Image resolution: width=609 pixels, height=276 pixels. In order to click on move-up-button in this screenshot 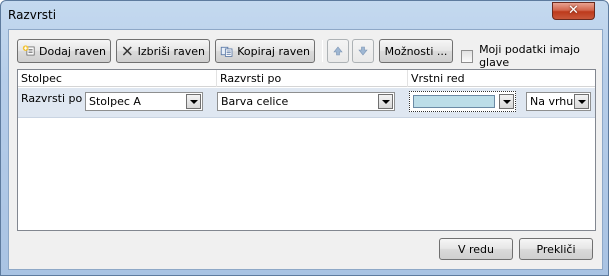, I will do `click(338, 51)`.